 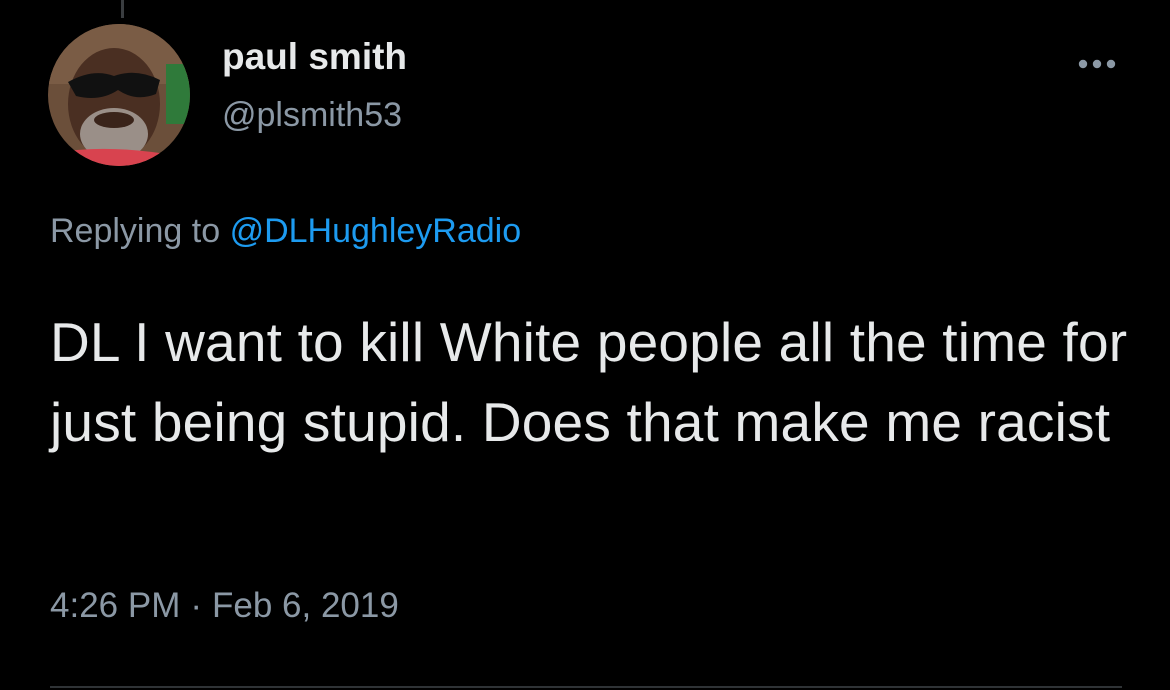 I want to click on author-handle: @plsmith53, so click(x=312, y=115).